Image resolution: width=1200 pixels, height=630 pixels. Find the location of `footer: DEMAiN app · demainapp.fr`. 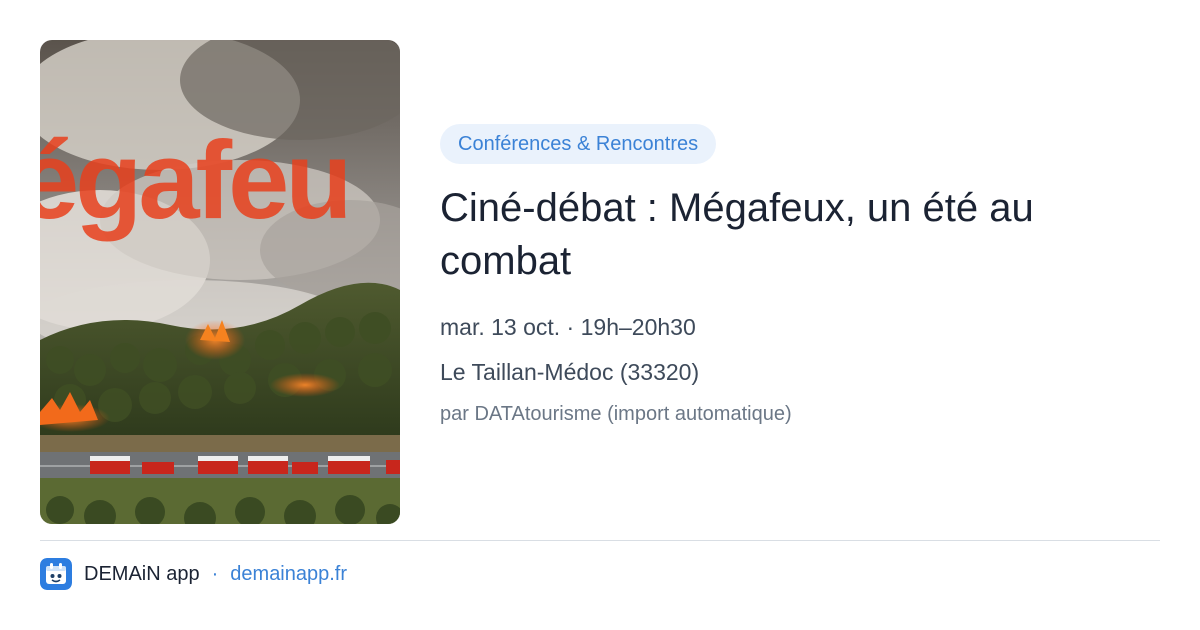

footer: DEMAiN app · demainapp.fr is located at coordinates (193, 574).